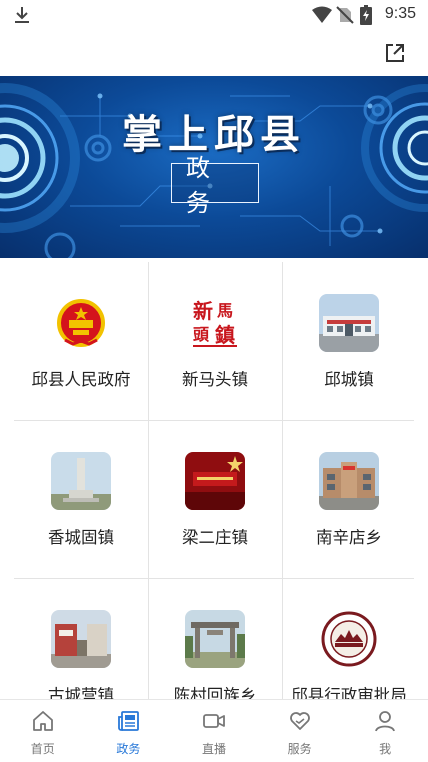 Image resolution: width=428 pixels, height=762 pixels. I want to click on grid-item-label: 邱城镇, so click(349, 378).